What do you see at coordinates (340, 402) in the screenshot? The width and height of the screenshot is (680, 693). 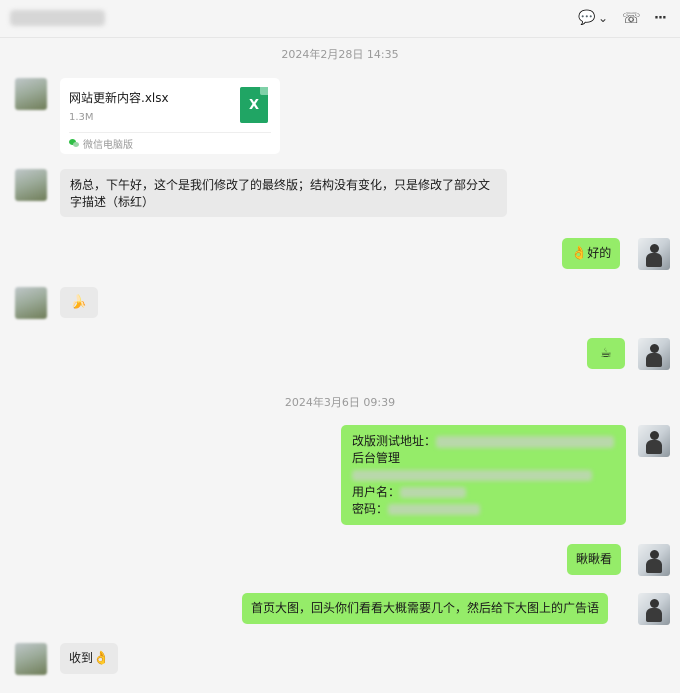 I see `timestamp: 2024年3月6日 09:39` at bounding box center [340, 402].